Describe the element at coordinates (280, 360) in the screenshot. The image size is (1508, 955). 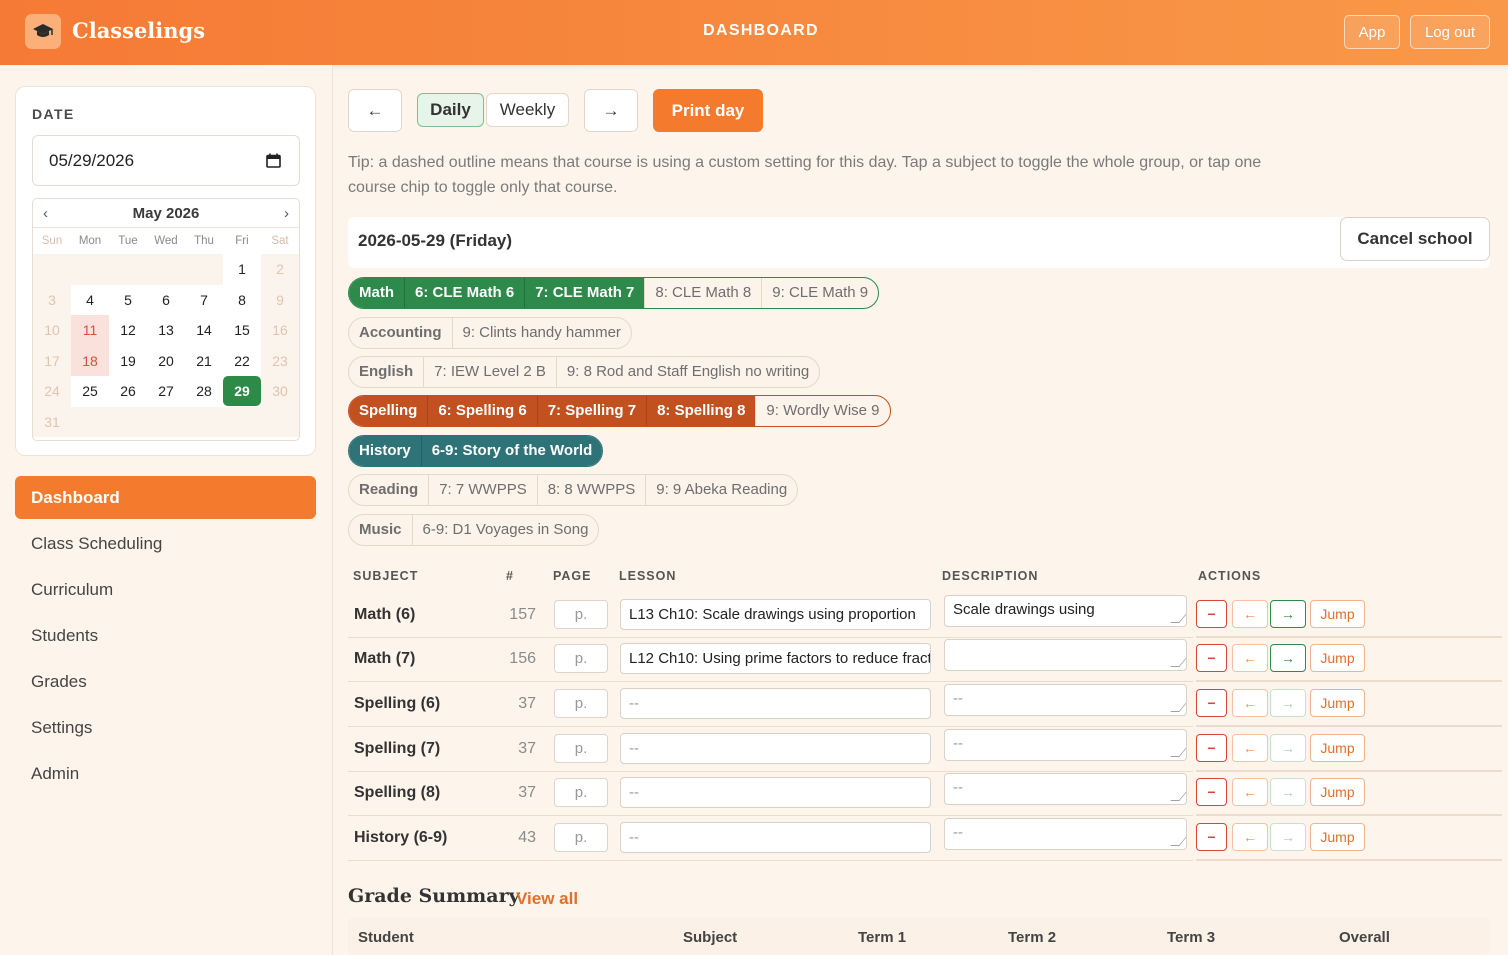
I see `calendar-day: 23` at that location.